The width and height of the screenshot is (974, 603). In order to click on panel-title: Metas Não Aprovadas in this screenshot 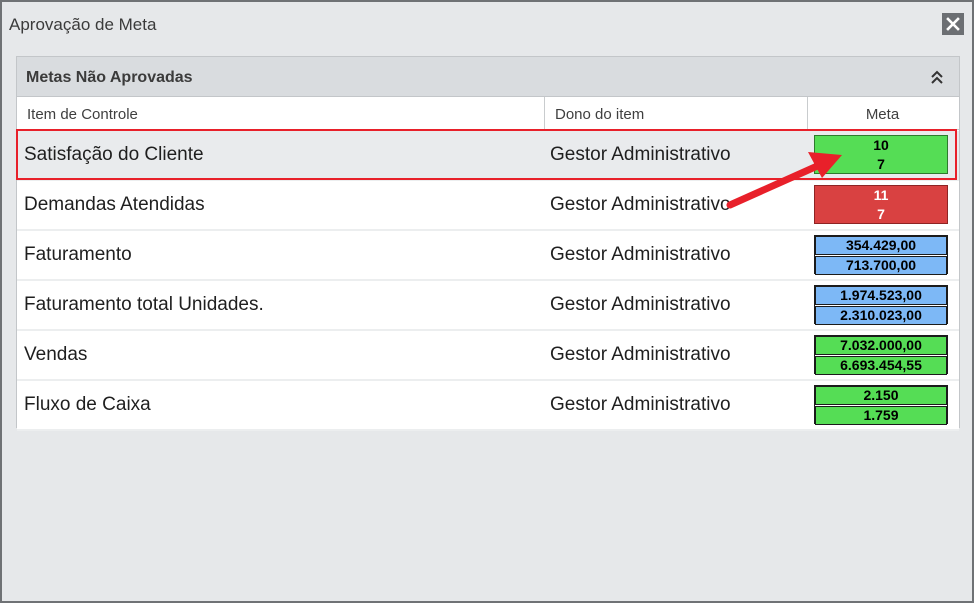, I will do `click(109, 77)`.